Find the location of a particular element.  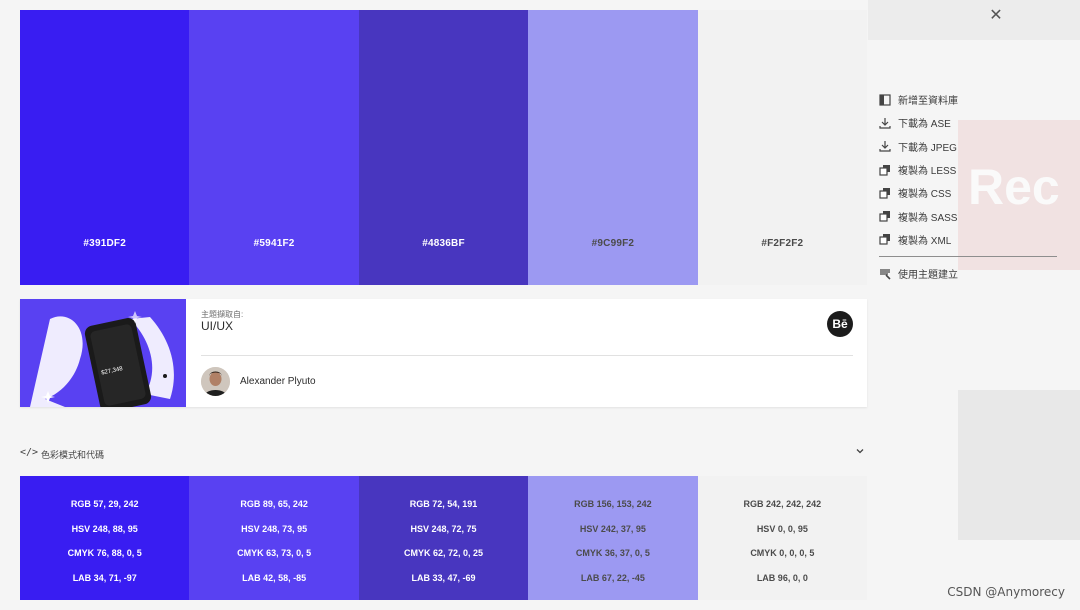

swatch-3: #4836BF is located at coordinates (443, 147).